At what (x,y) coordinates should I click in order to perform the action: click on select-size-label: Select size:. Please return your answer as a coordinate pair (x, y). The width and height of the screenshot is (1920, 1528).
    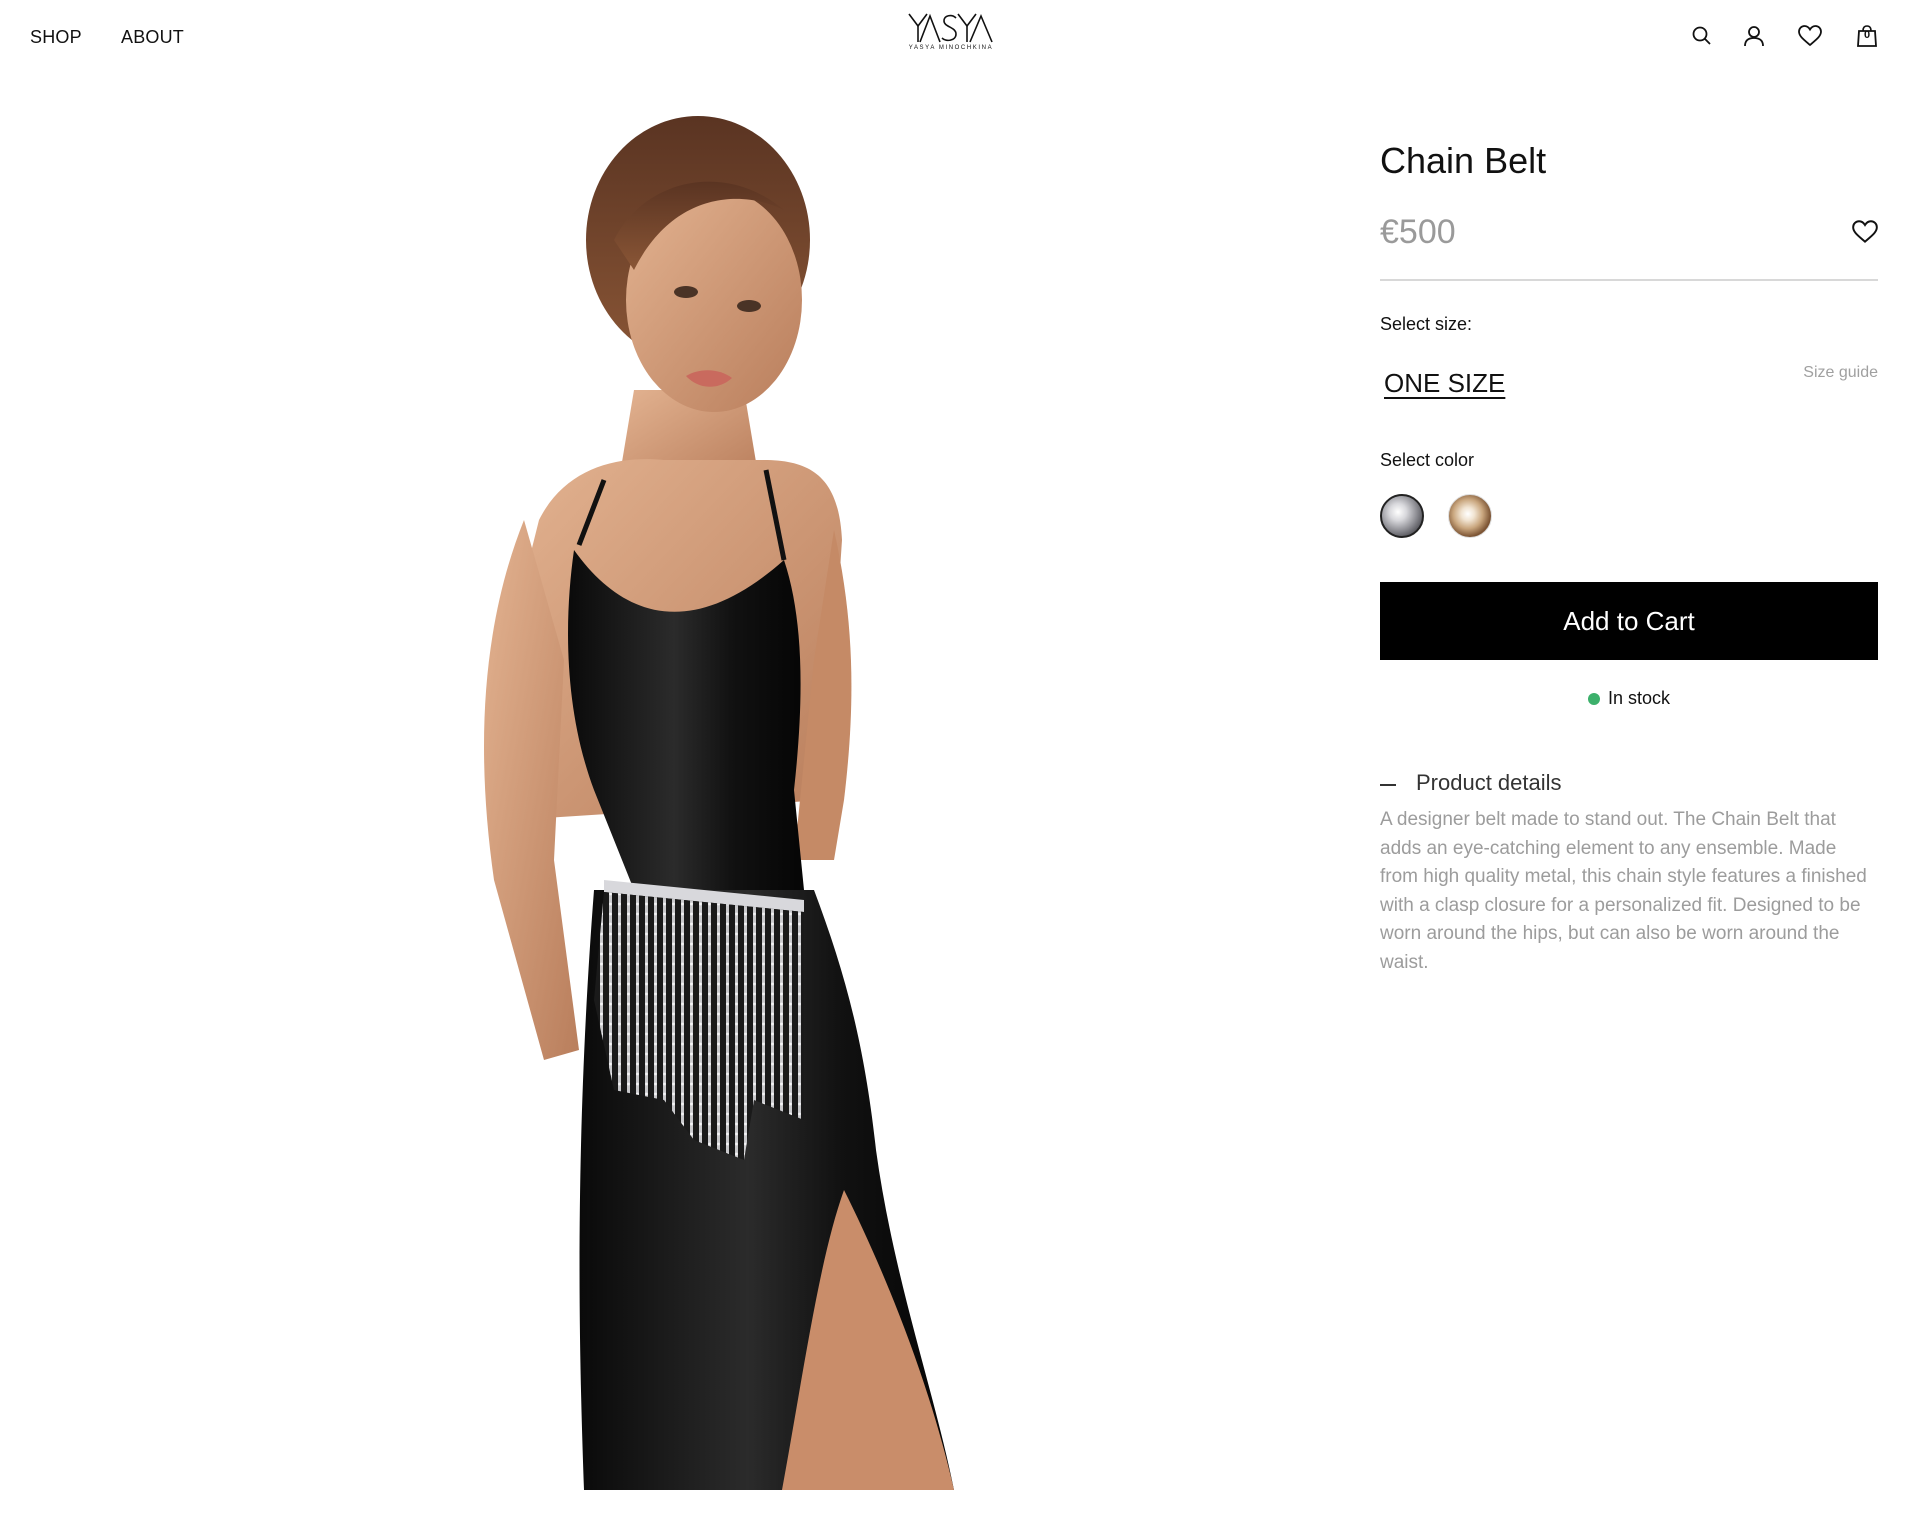
    Looking at the image, I should click on (1426, 324).